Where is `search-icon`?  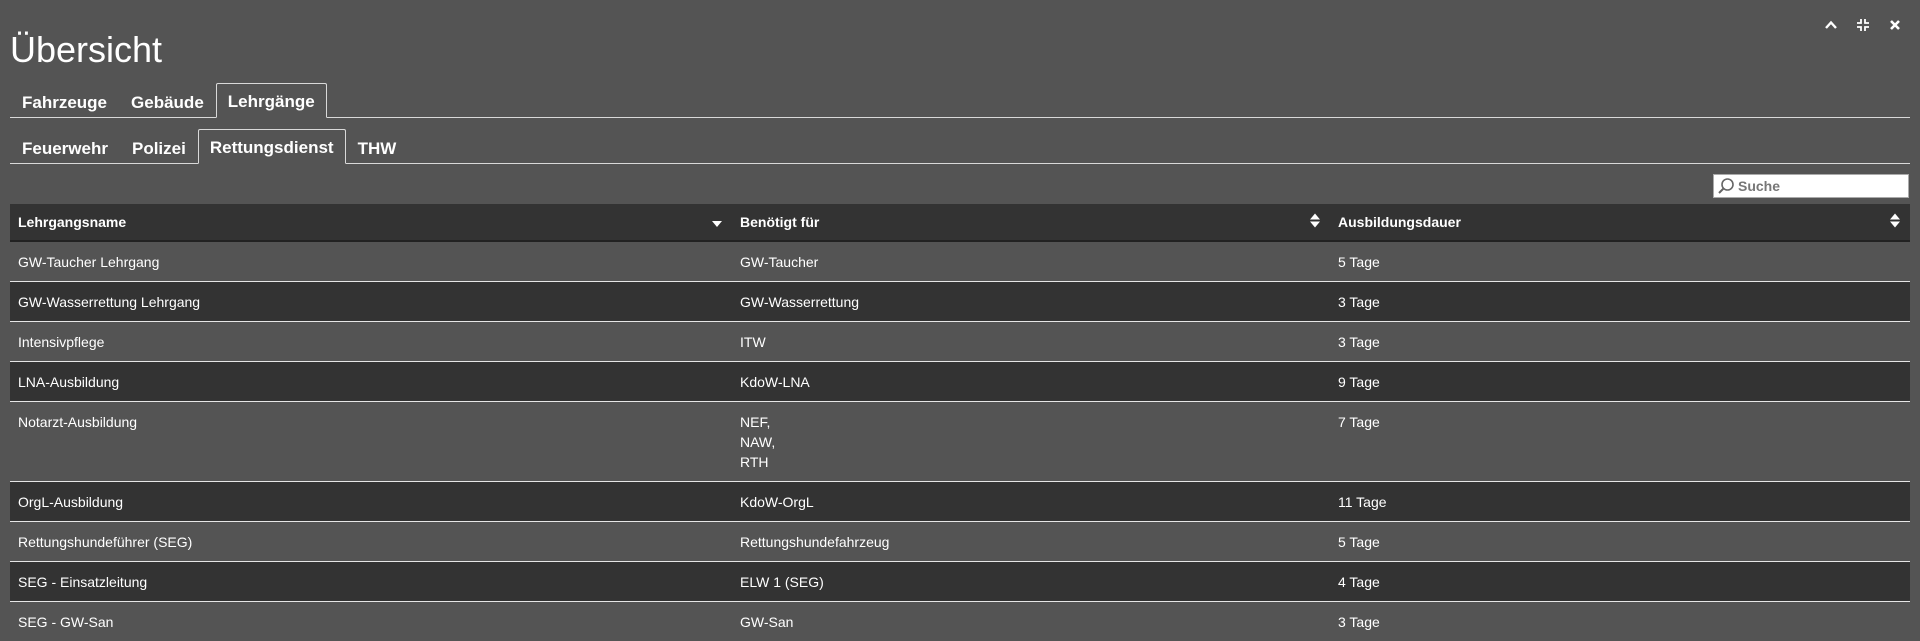
search-icon is located at coordinates (1726, 186).